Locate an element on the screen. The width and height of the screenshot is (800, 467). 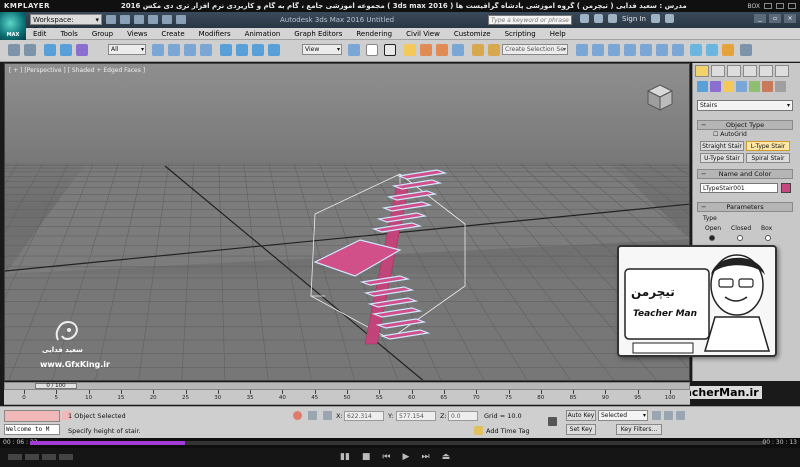
set-key-button: Set Key is located at coordinates (581, 429).